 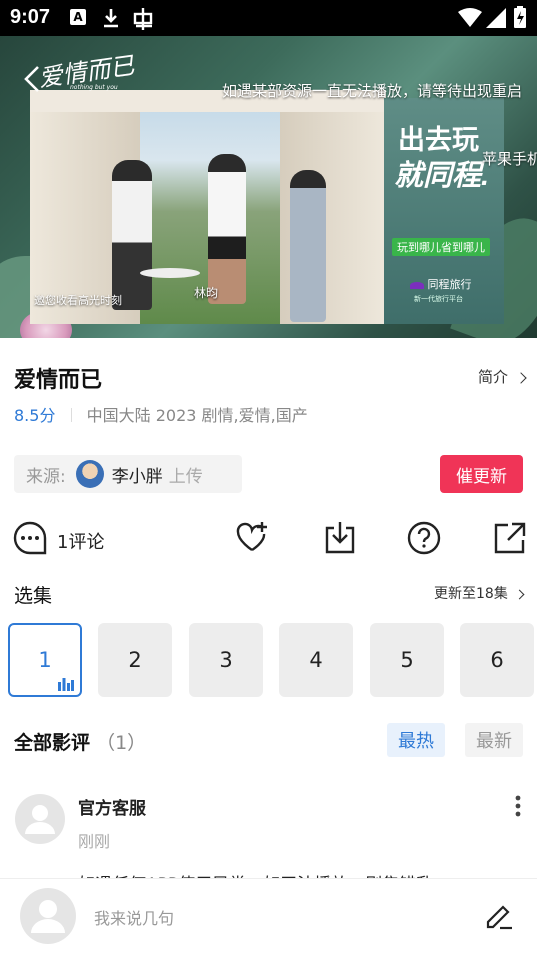 I want to click on upload-suffix: 上传, so click(x=185, y=476).